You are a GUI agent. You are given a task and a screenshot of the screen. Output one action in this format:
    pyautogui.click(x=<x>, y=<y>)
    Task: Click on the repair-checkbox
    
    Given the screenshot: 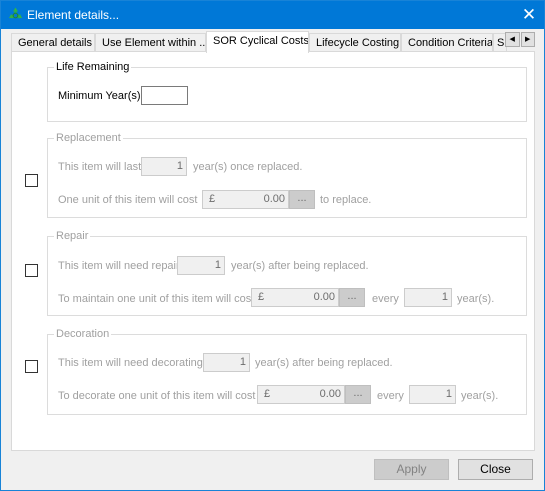 What is the action you would take?
    pyautogui.click(x=31, y=270)
    